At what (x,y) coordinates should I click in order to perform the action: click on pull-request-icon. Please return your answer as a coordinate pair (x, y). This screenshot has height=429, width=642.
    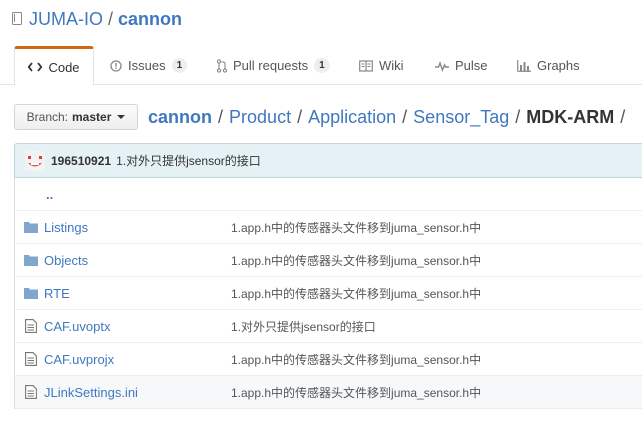
    Looking at the image, I should click on (222, 65).